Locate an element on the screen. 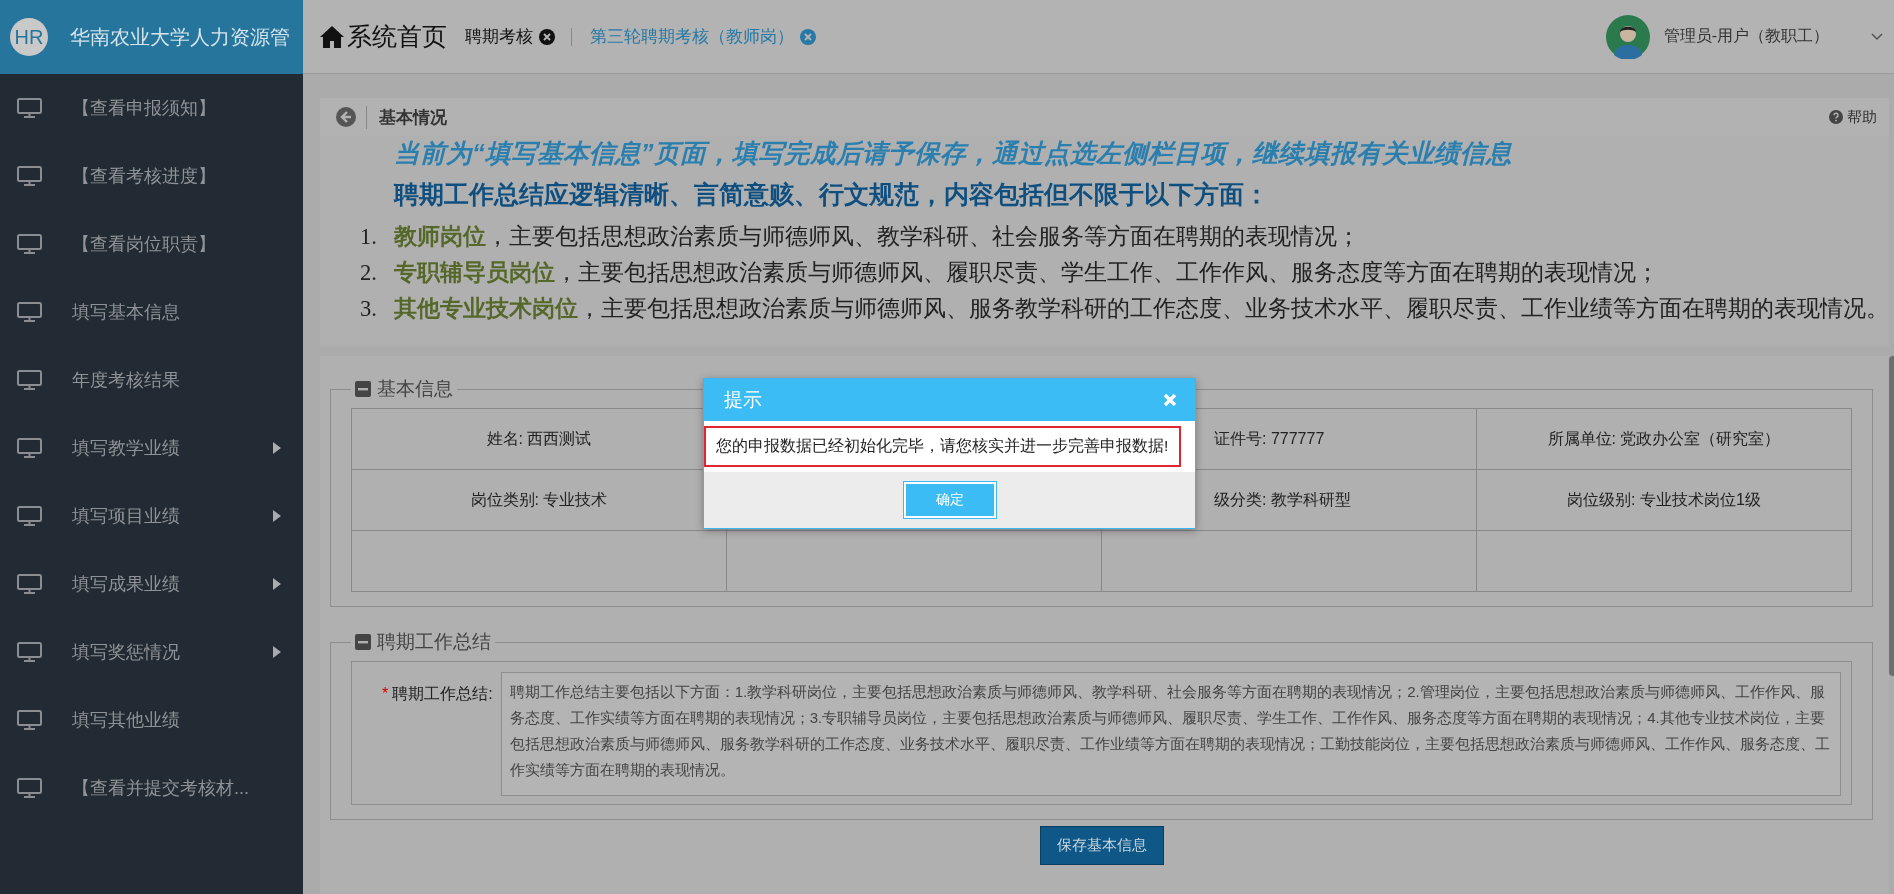  sidebar-item: 【查看申报须知】 is located at coordinates (151, 108).